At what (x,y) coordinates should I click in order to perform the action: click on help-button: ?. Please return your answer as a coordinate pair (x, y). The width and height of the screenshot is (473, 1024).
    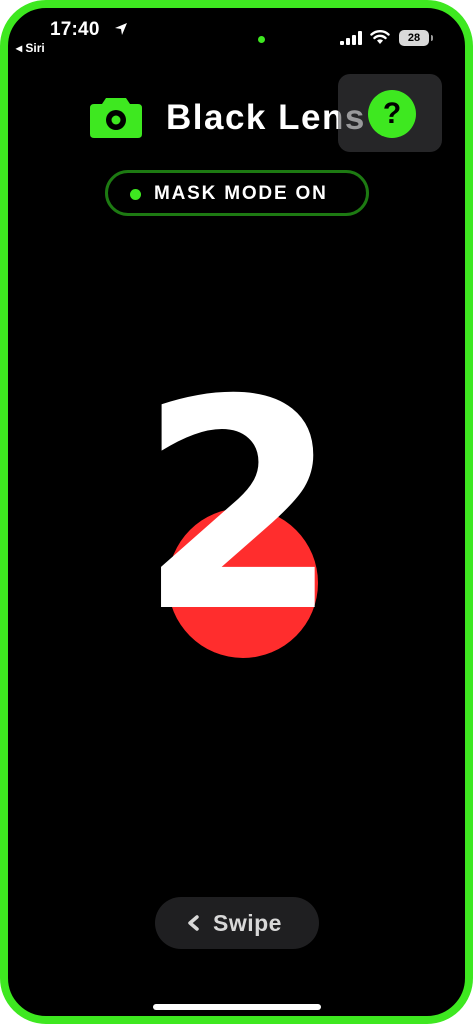
    Looking at the image, I should click on (392, 114).